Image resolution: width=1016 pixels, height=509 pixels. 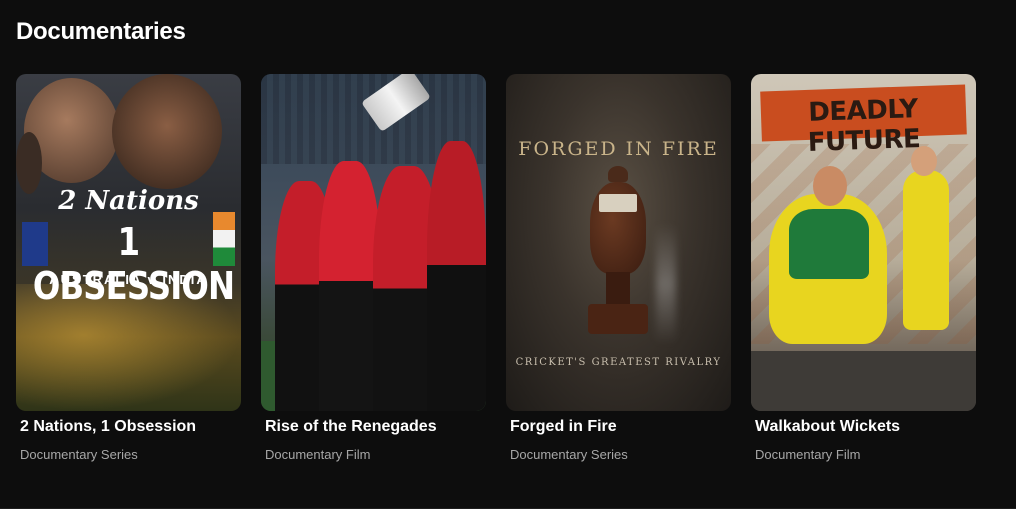 What do you see at coordinates (128, 279) in the screenshot?
I see `poster-text: AUSTRALIA v INDIA` at bounding box center [128, 279].